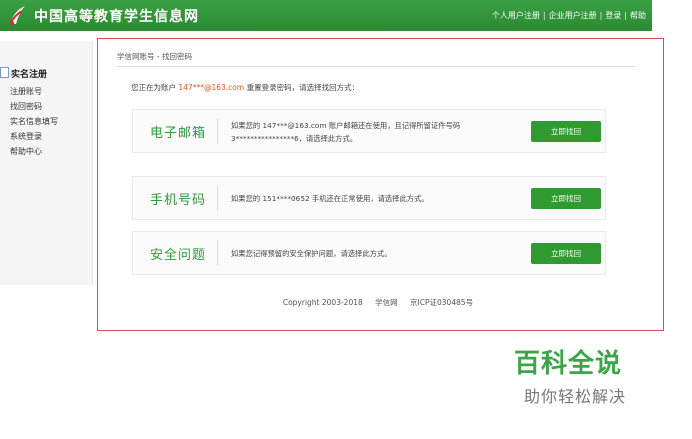 The height and width of the screenshot is (439, 692). I want to click on breadcrumb-divider, so click(376, 66).